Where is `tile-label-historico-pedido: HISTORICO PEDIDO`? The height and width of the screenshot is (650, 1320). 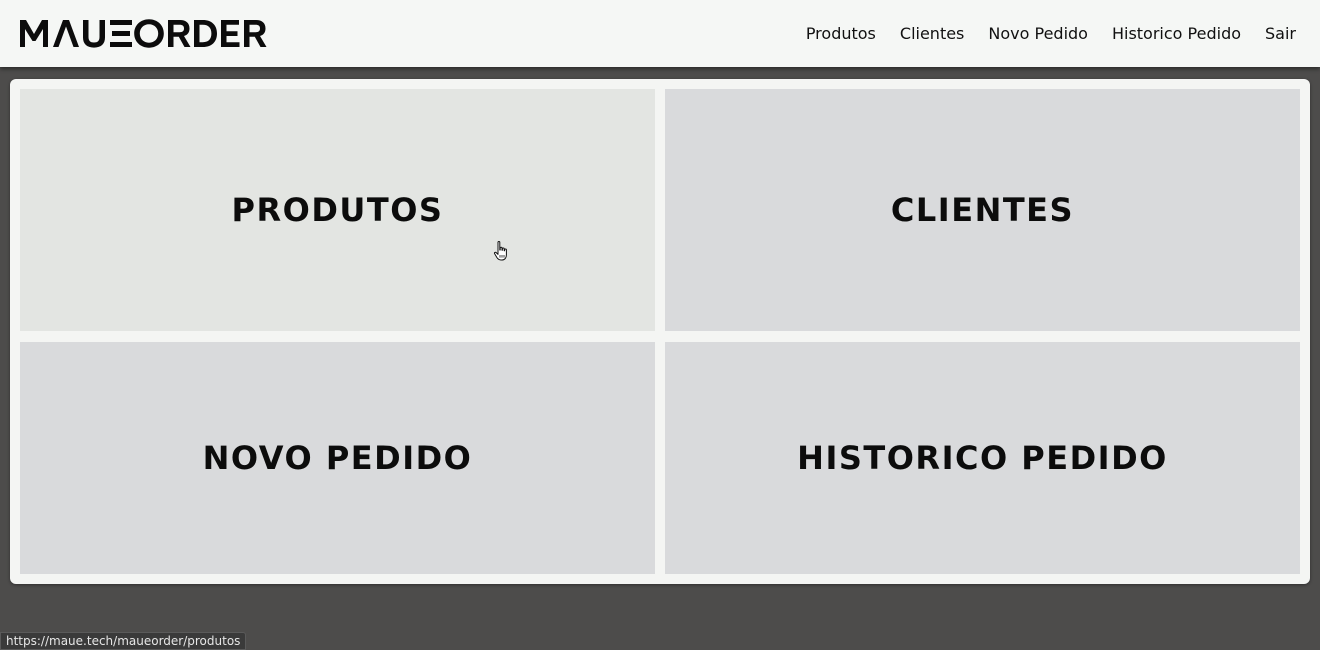 tile-label-historico-pedido: HISTORICO PEDIDO is located at coordinates (982, 458).